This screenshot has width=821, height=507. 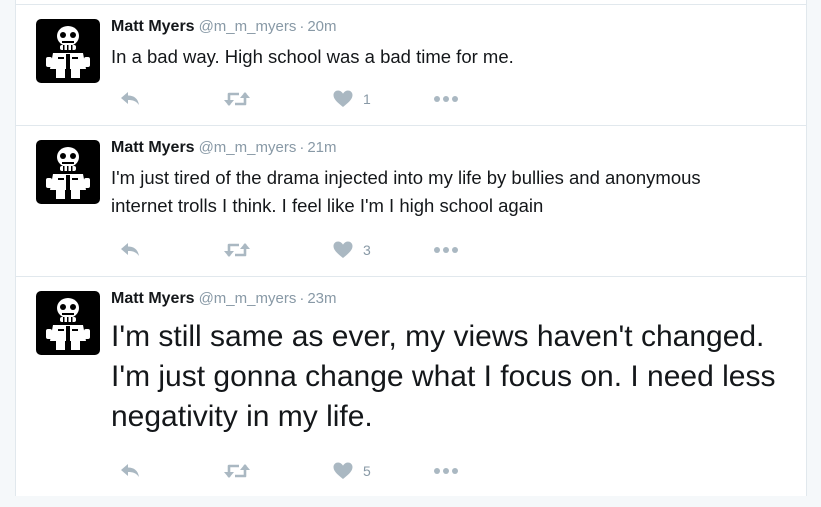 I want to click on tweet-actions: 3, so click(x=311, y=250).